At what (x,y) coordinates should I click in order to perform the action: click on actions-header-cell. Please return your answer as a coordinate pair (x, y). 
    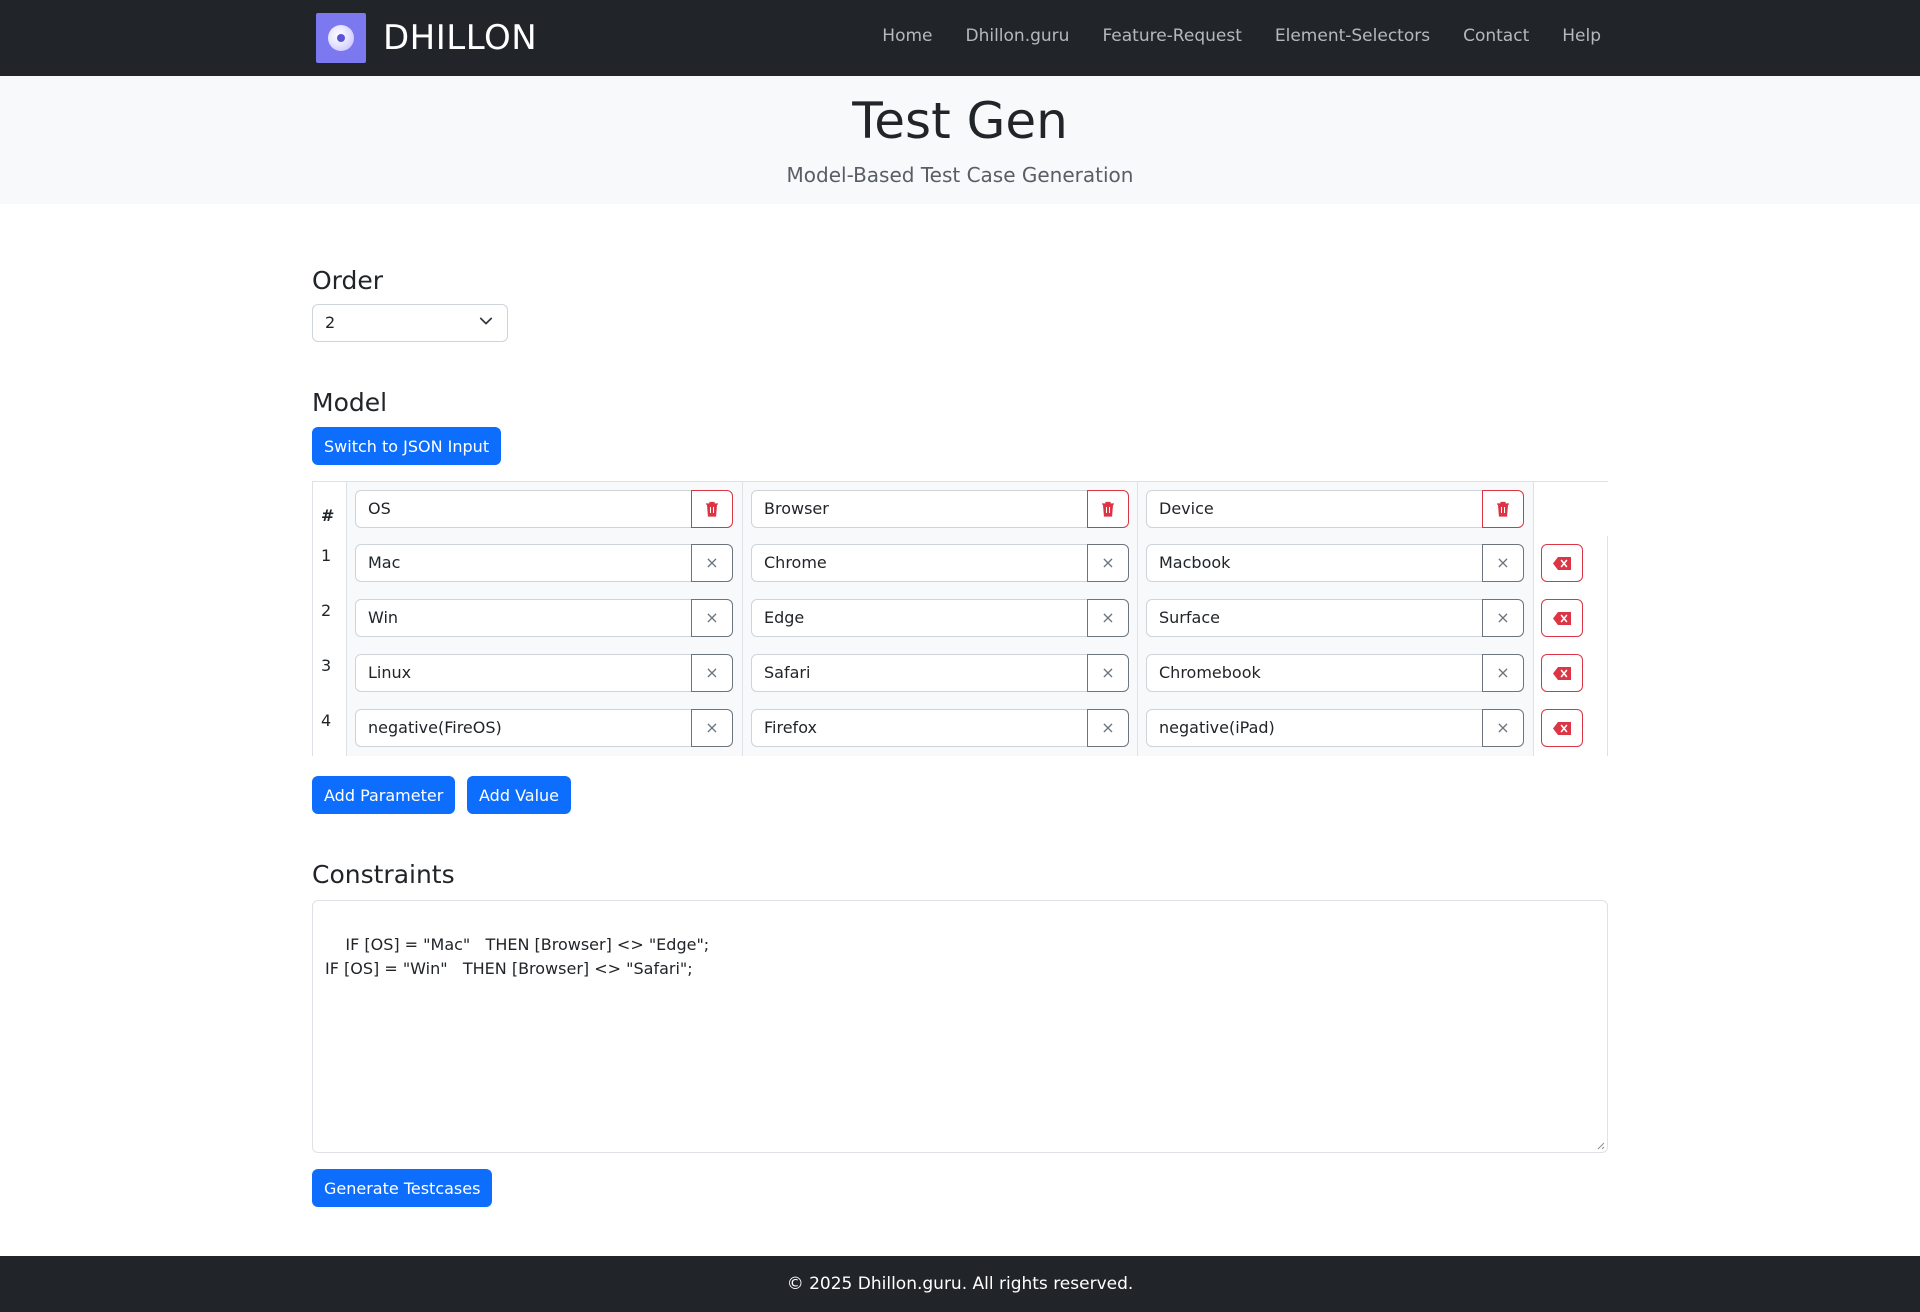
    Looking at the image, I should click on (1570, 509).